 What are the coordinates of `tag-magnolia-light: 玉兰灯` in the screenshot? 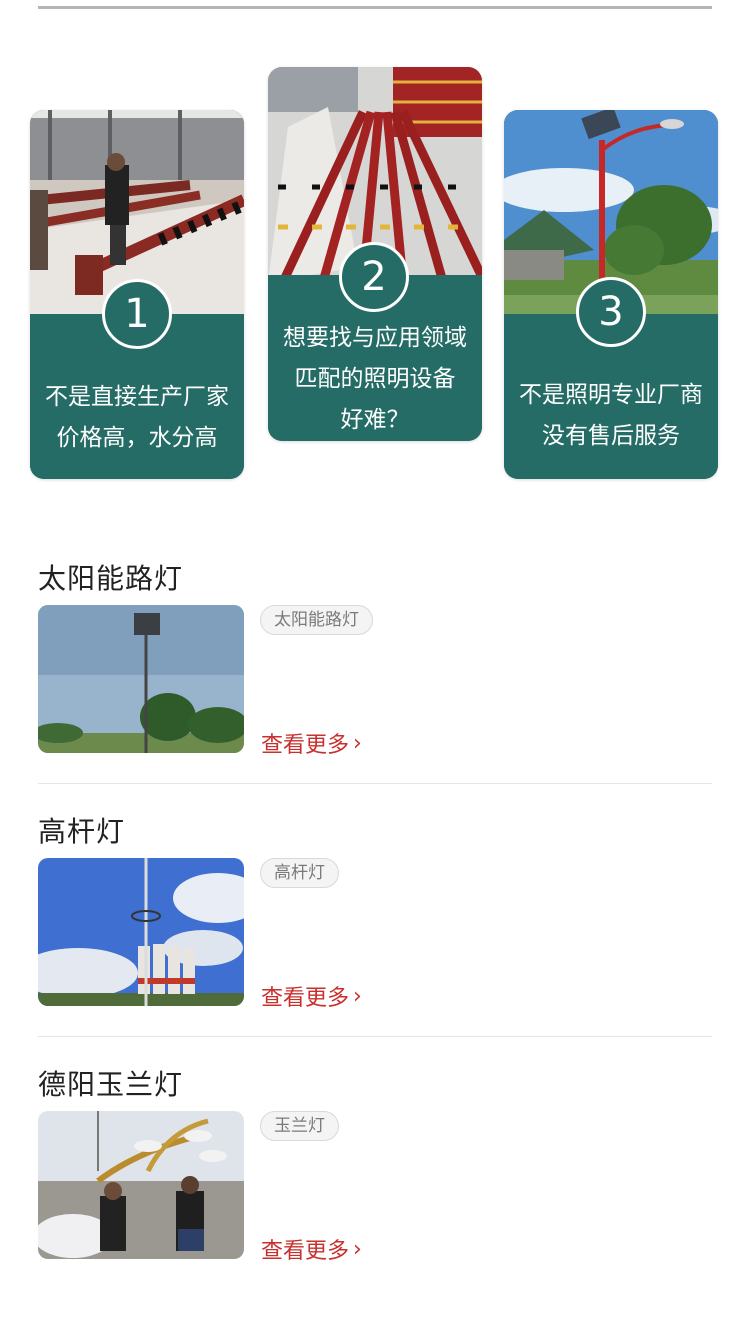 It's located at (299, 1126).